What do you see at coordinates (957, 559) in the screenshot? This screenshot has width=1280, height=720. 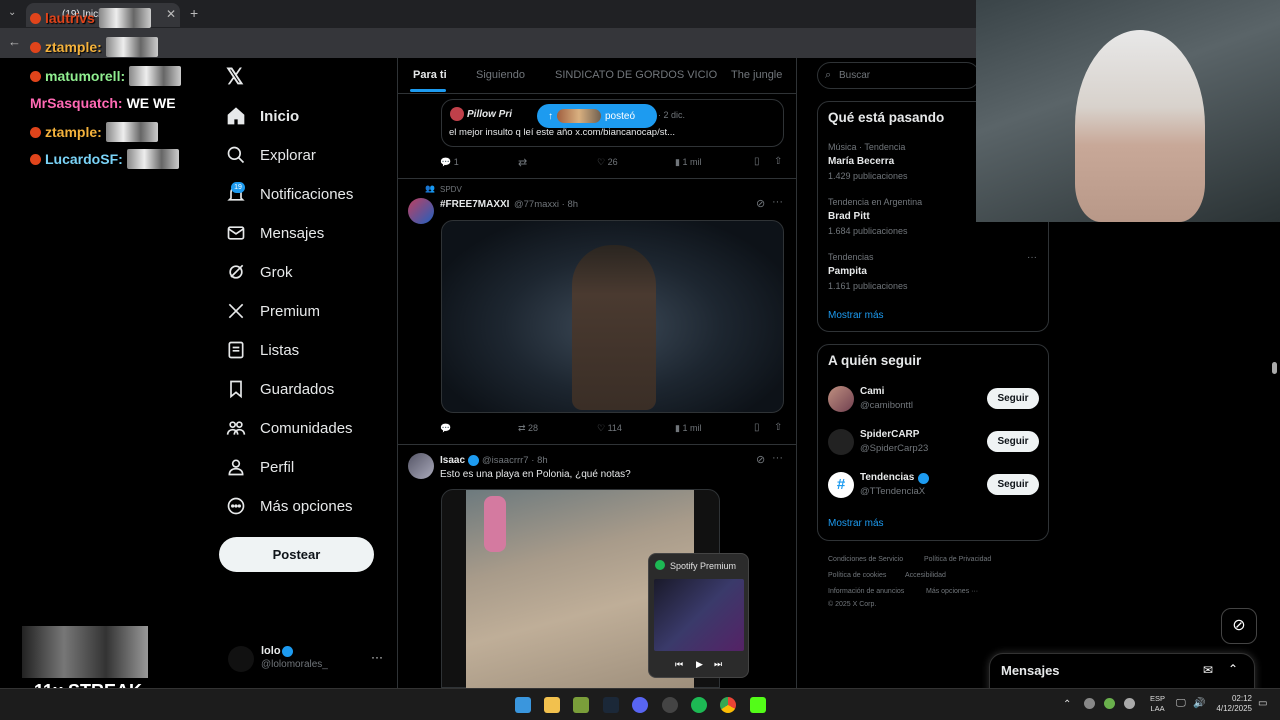 I see `footer-link: Política de Privacidad` at bounding box center [957, 559].